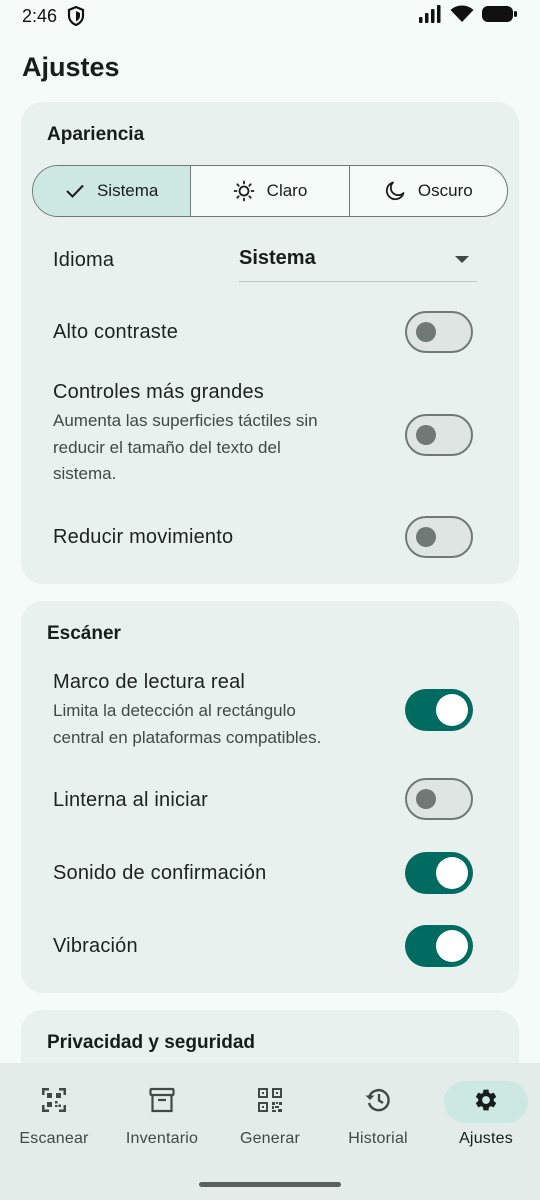 Image resolution: width=540 pixels, height=1200 pixels. Describe the element at coordinates (95, 945) in the screenshot. I see `vibration-label: Vibración` at that location.